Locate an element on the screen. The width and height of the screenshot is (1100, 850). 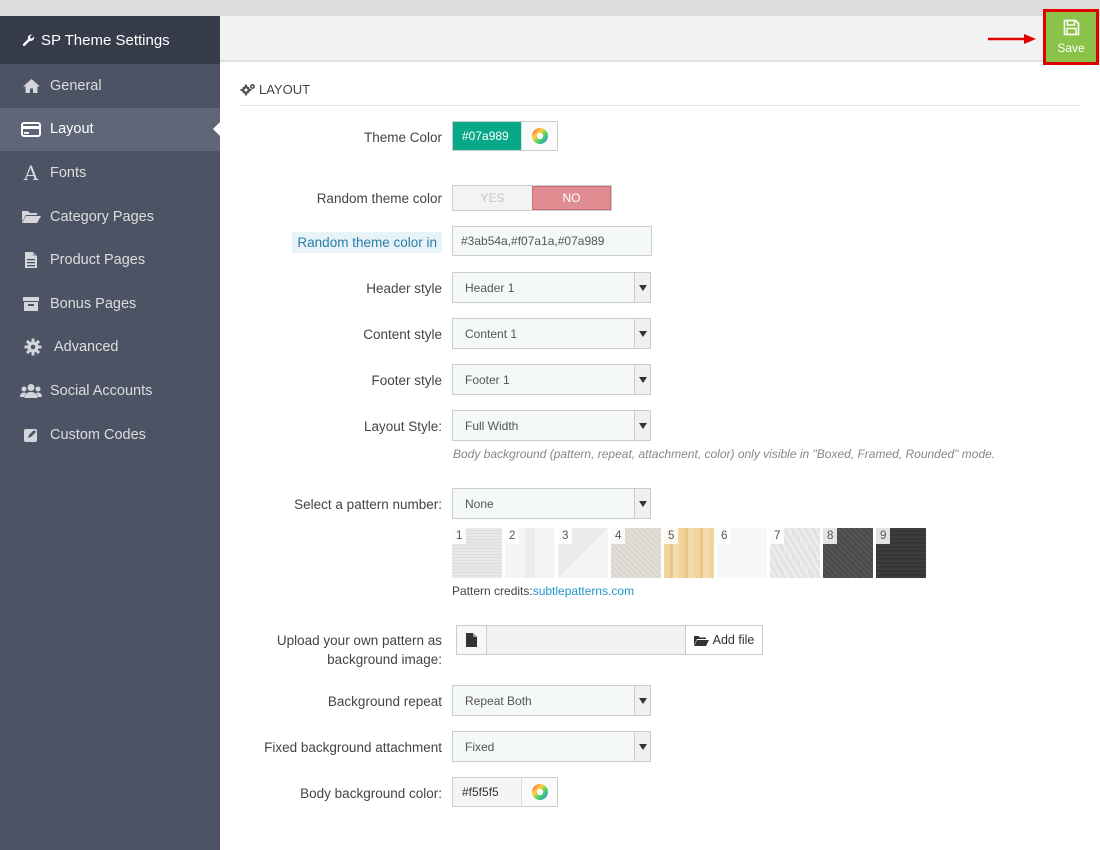
body-bg-color-label: Body background color: is located at coordinates (371, 793).